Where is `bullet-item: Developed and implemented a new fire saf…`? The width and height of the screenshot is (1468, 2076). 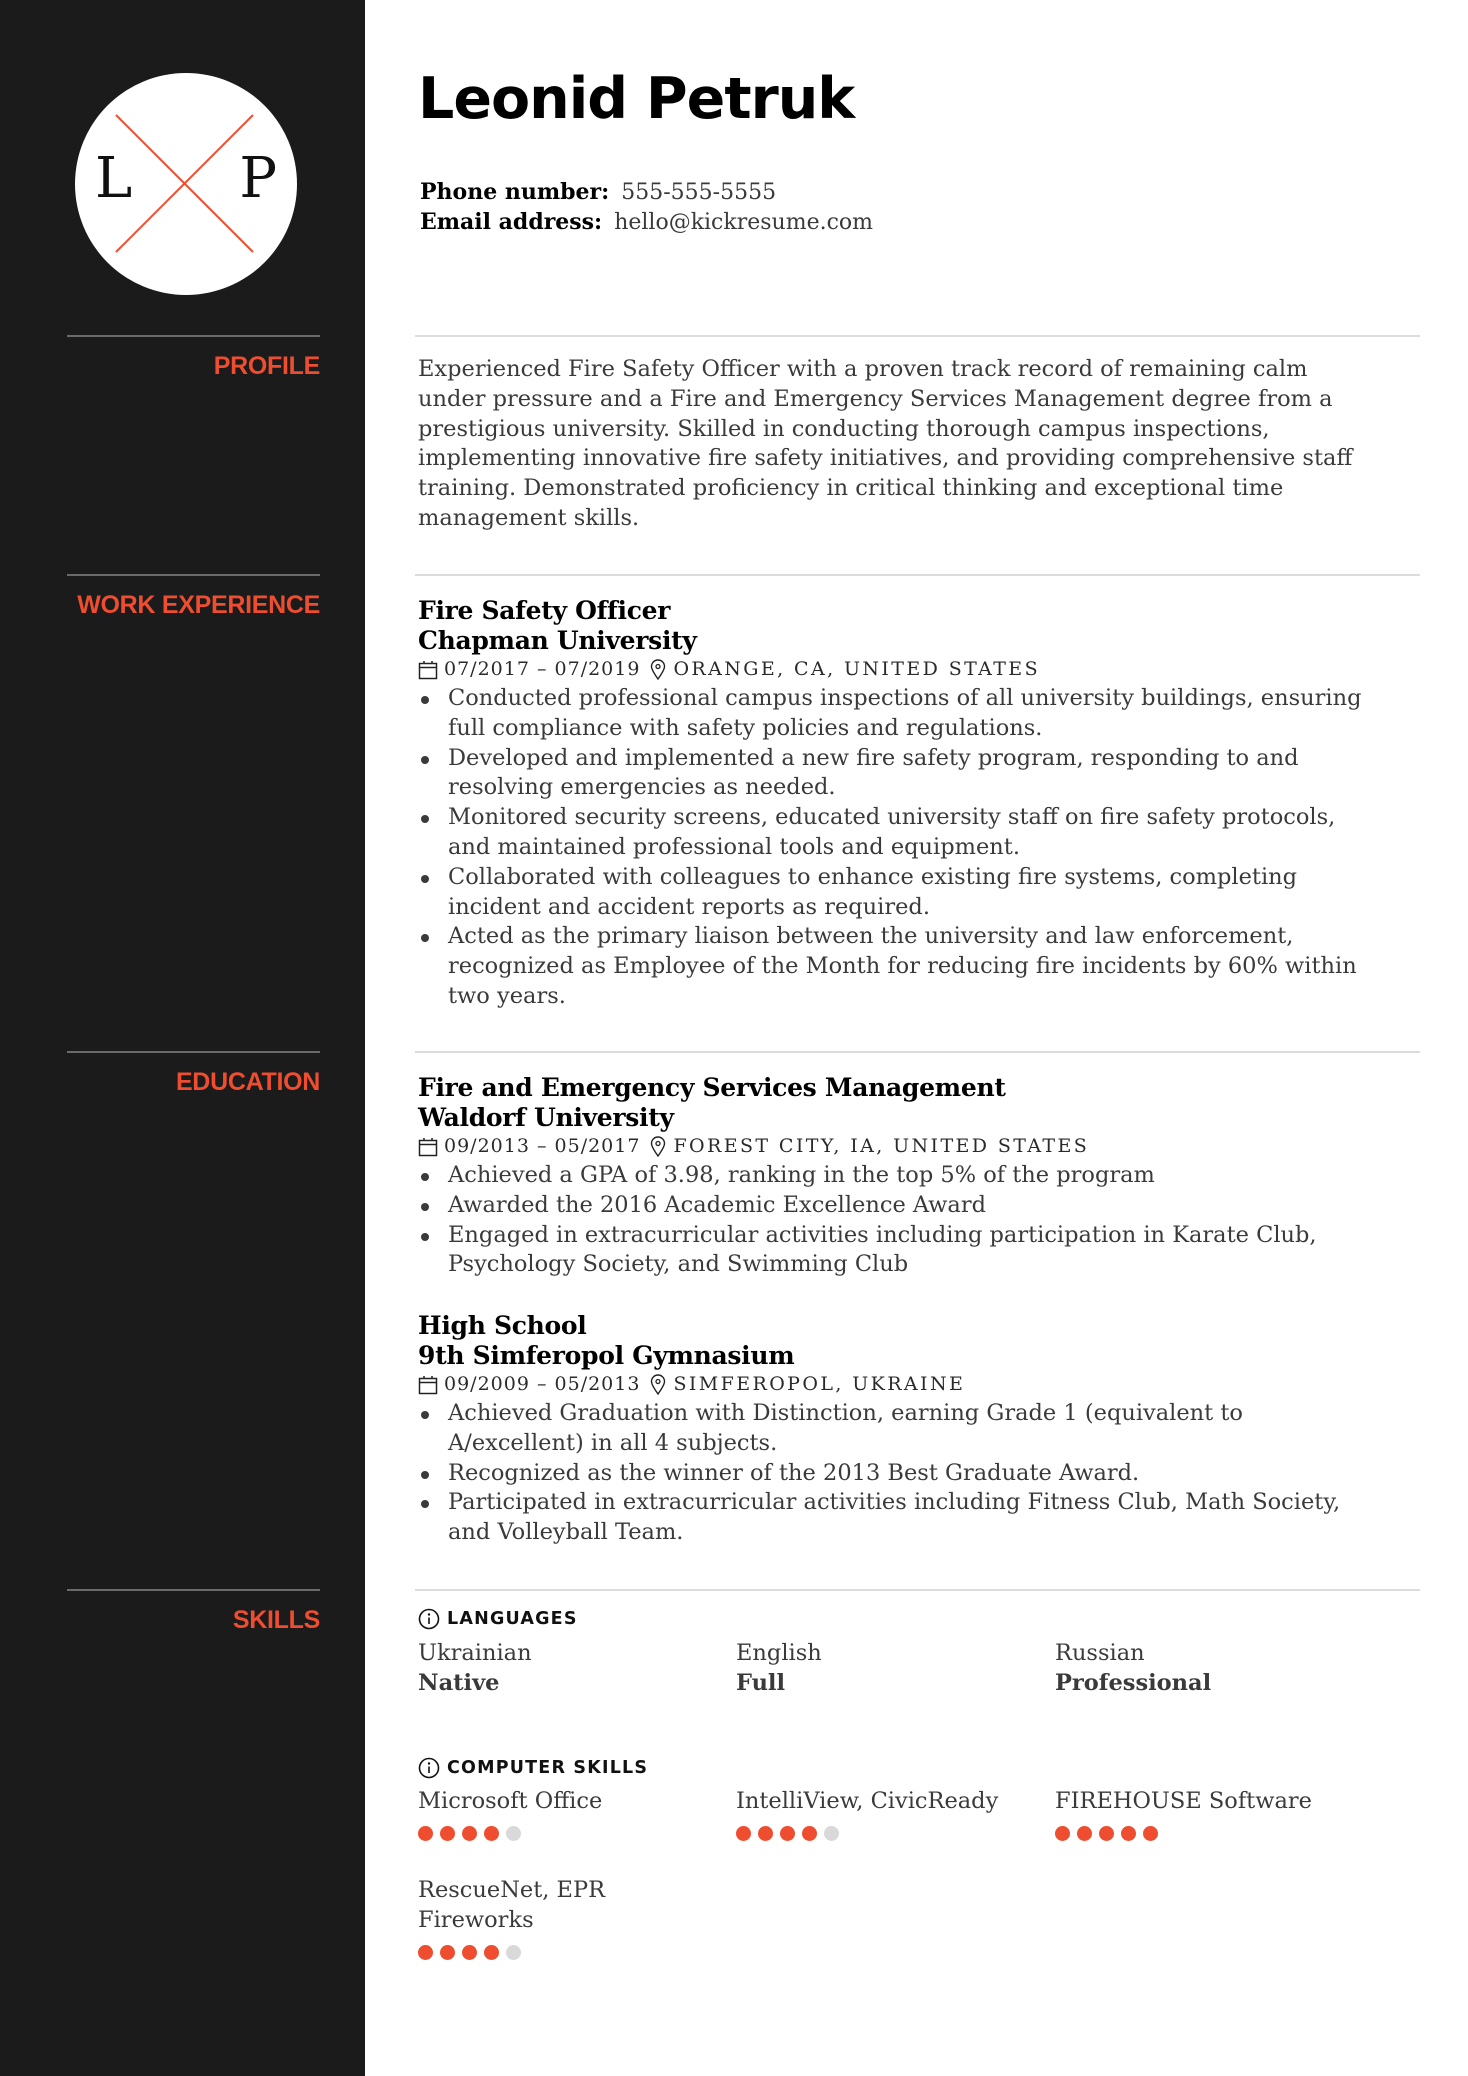 bullet-item: Developed and implemented a new fire saf… is located at coordinates (898, 774).